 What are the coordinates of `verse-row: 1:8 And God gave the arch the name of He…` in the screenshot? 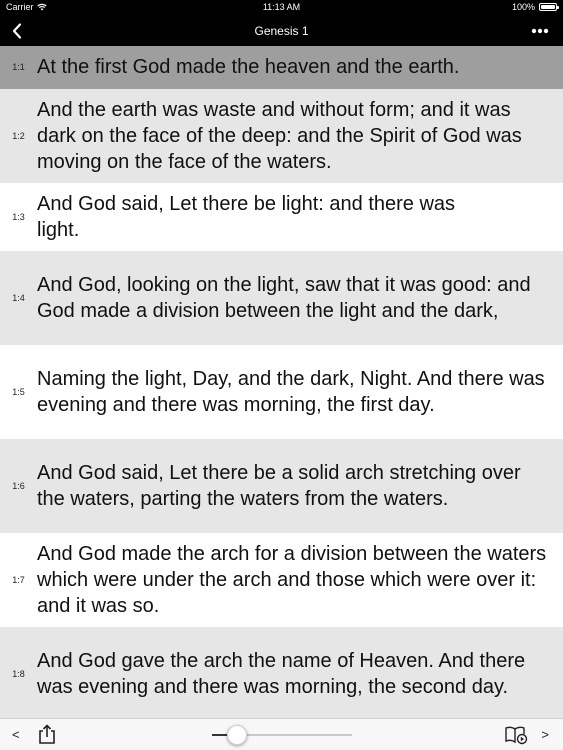 It's located at (281, 672).